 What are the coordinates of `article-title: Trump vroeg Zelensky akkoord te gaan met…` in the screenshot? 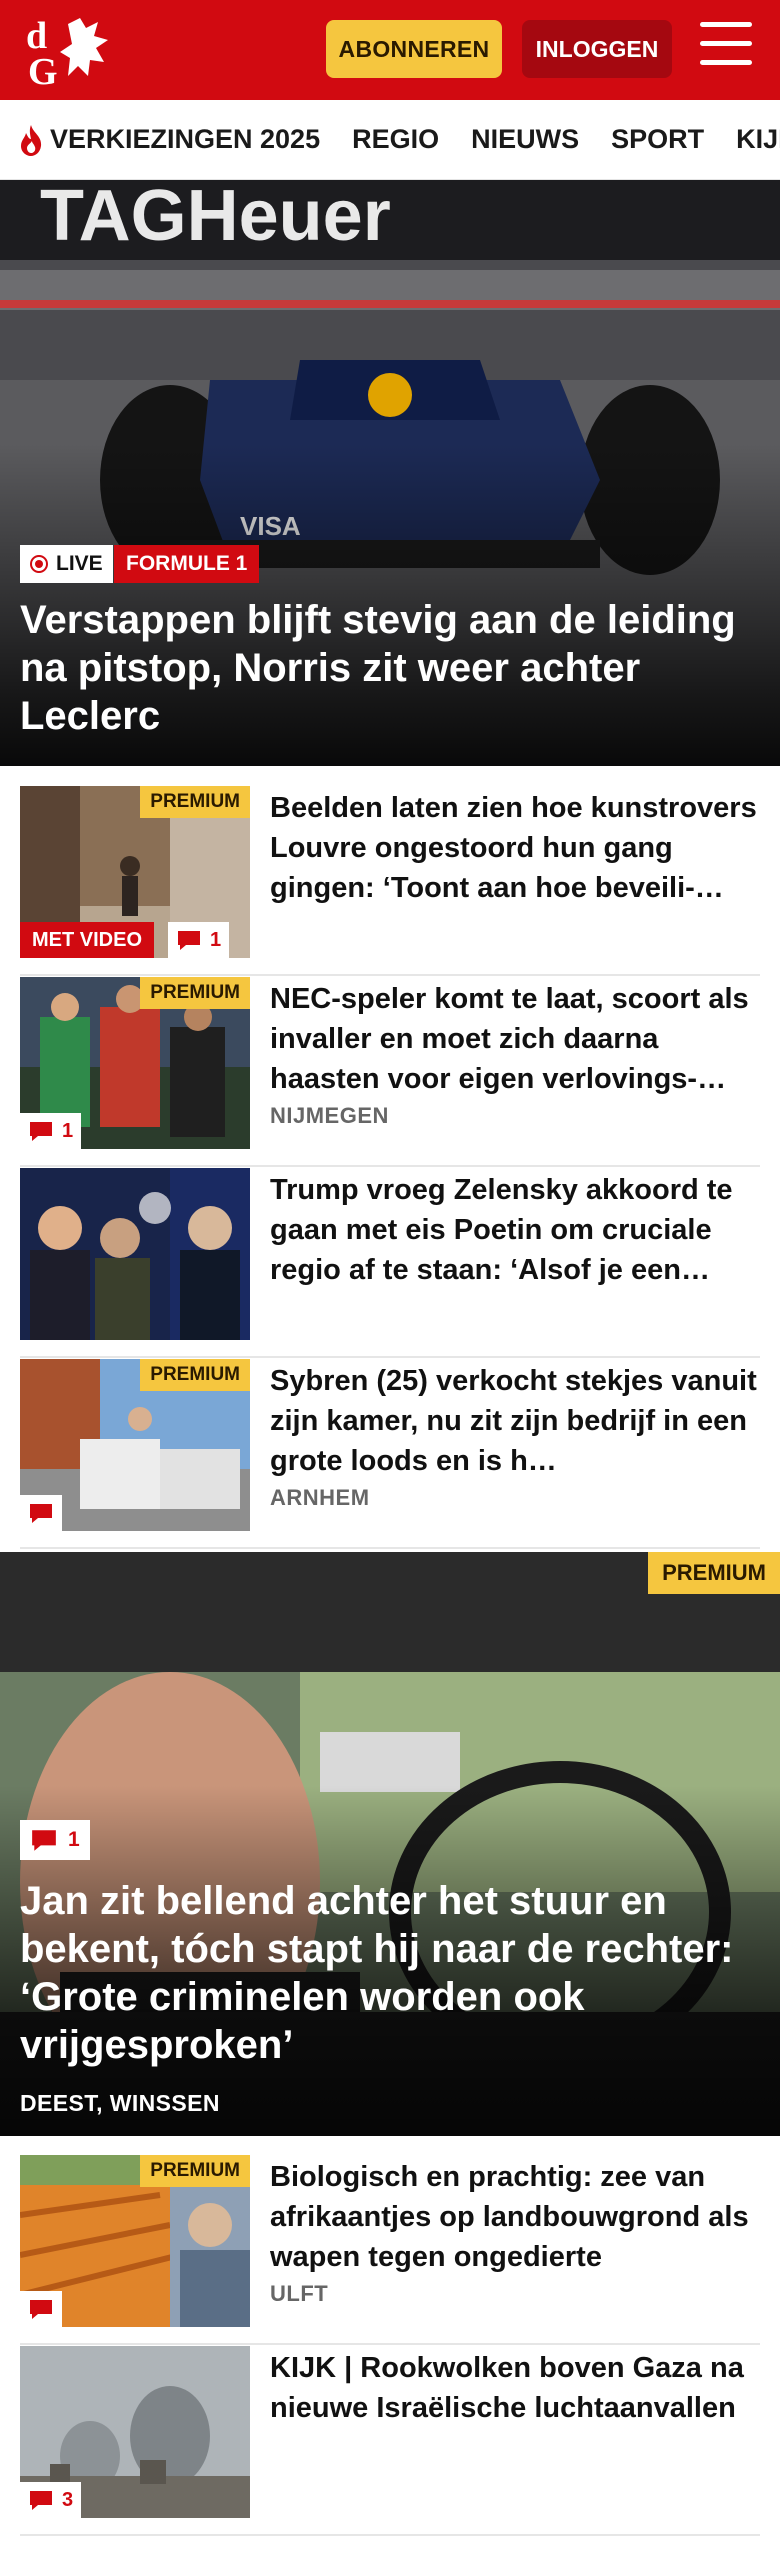 It's located at (515, 1230).